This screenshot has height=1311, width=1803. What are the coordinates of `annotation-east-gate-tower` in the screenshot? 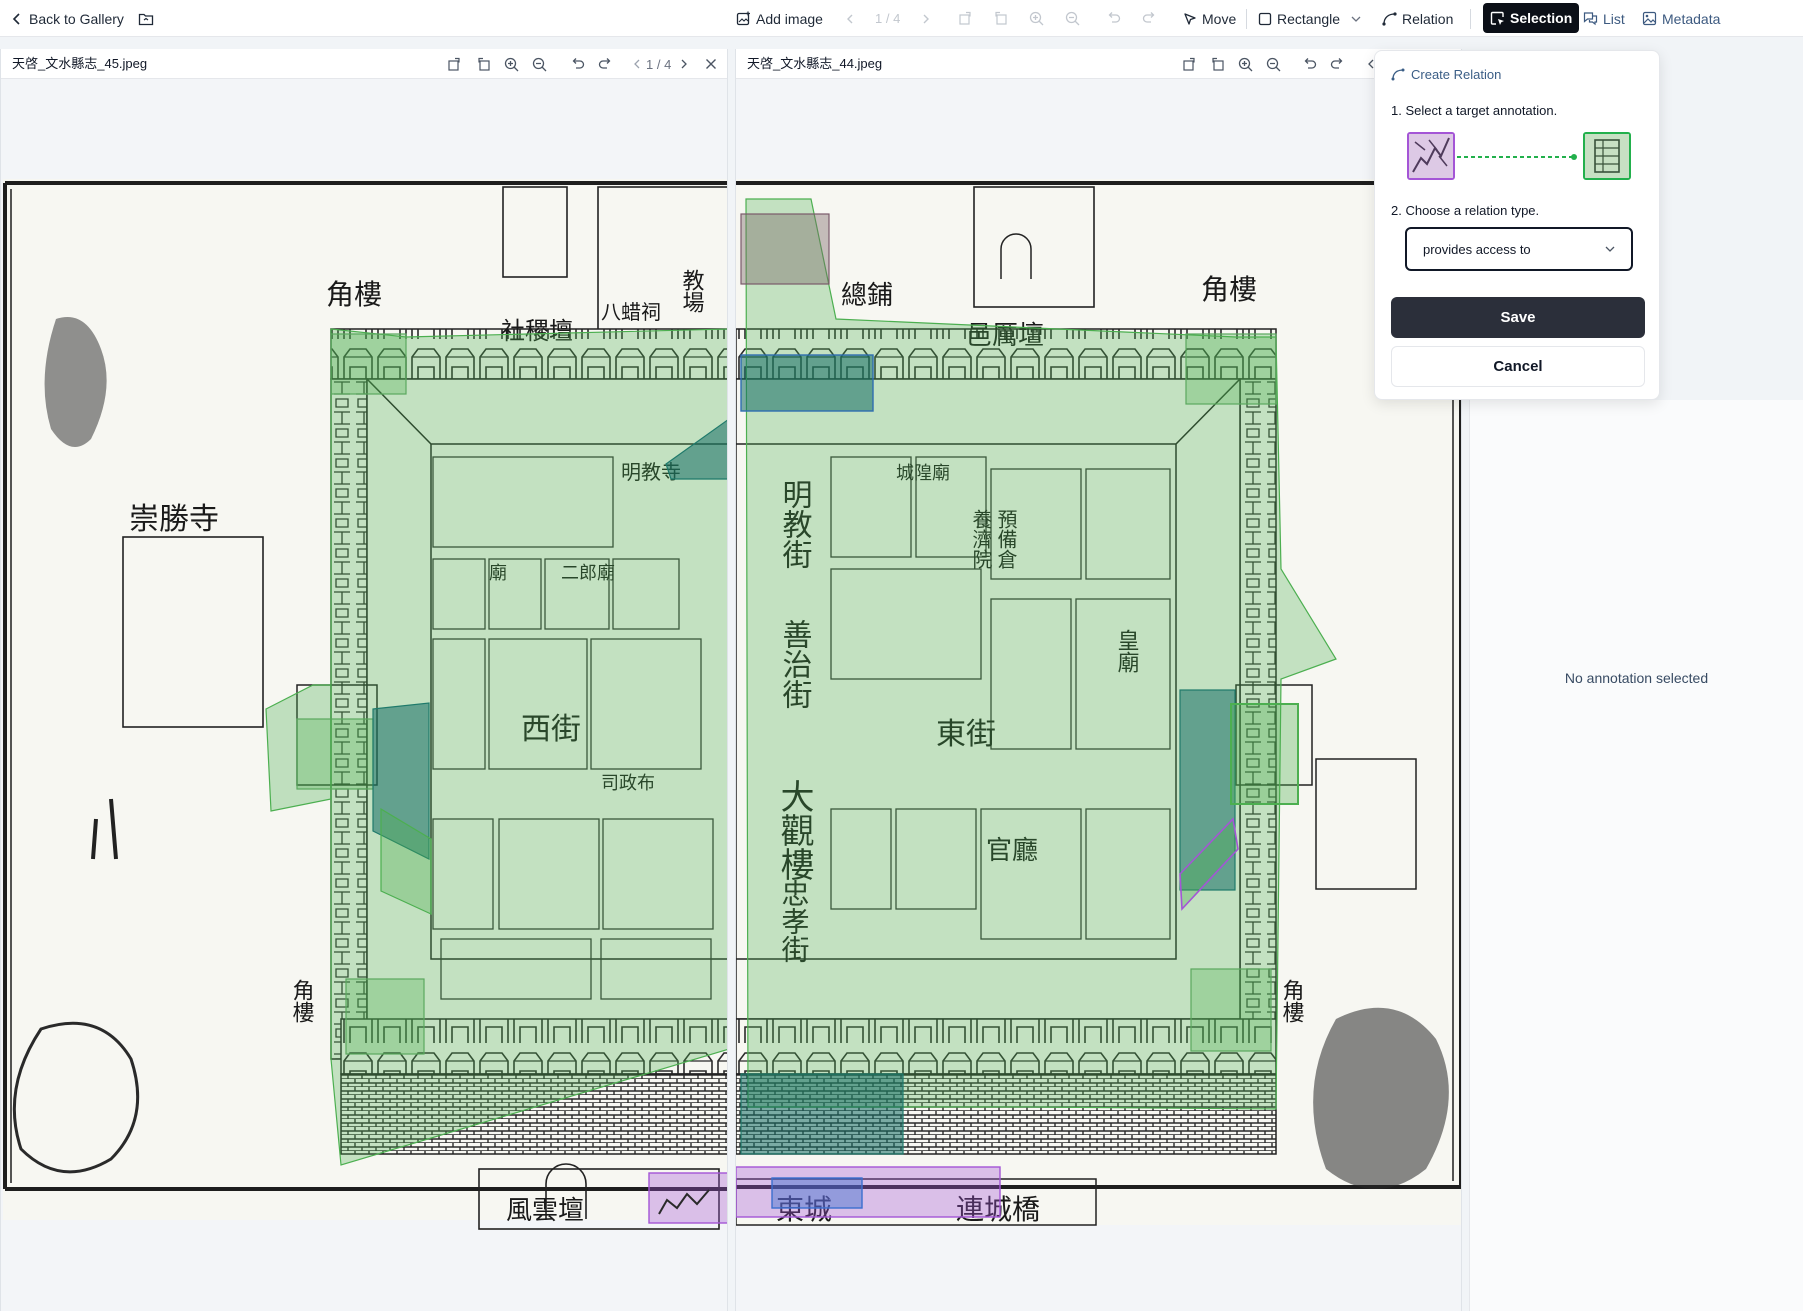 It's located at (1264, 754).